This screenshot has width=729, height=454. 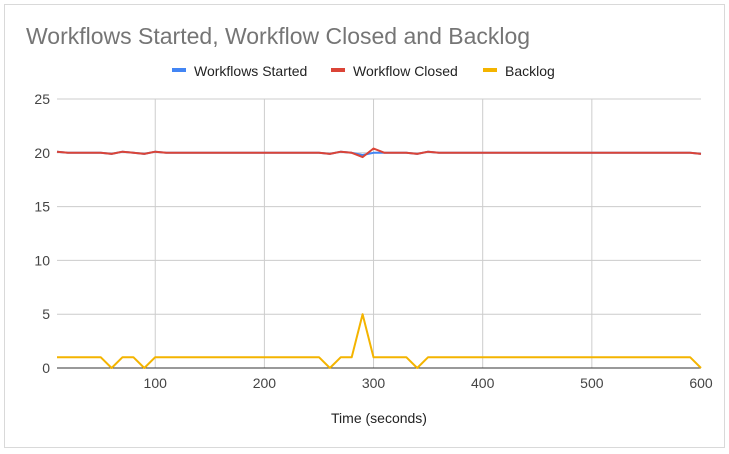 What do you see at coordinates (265, 383) in the screenshot?
I see `x-tick-label: 200` at bounding box center [265, 383].